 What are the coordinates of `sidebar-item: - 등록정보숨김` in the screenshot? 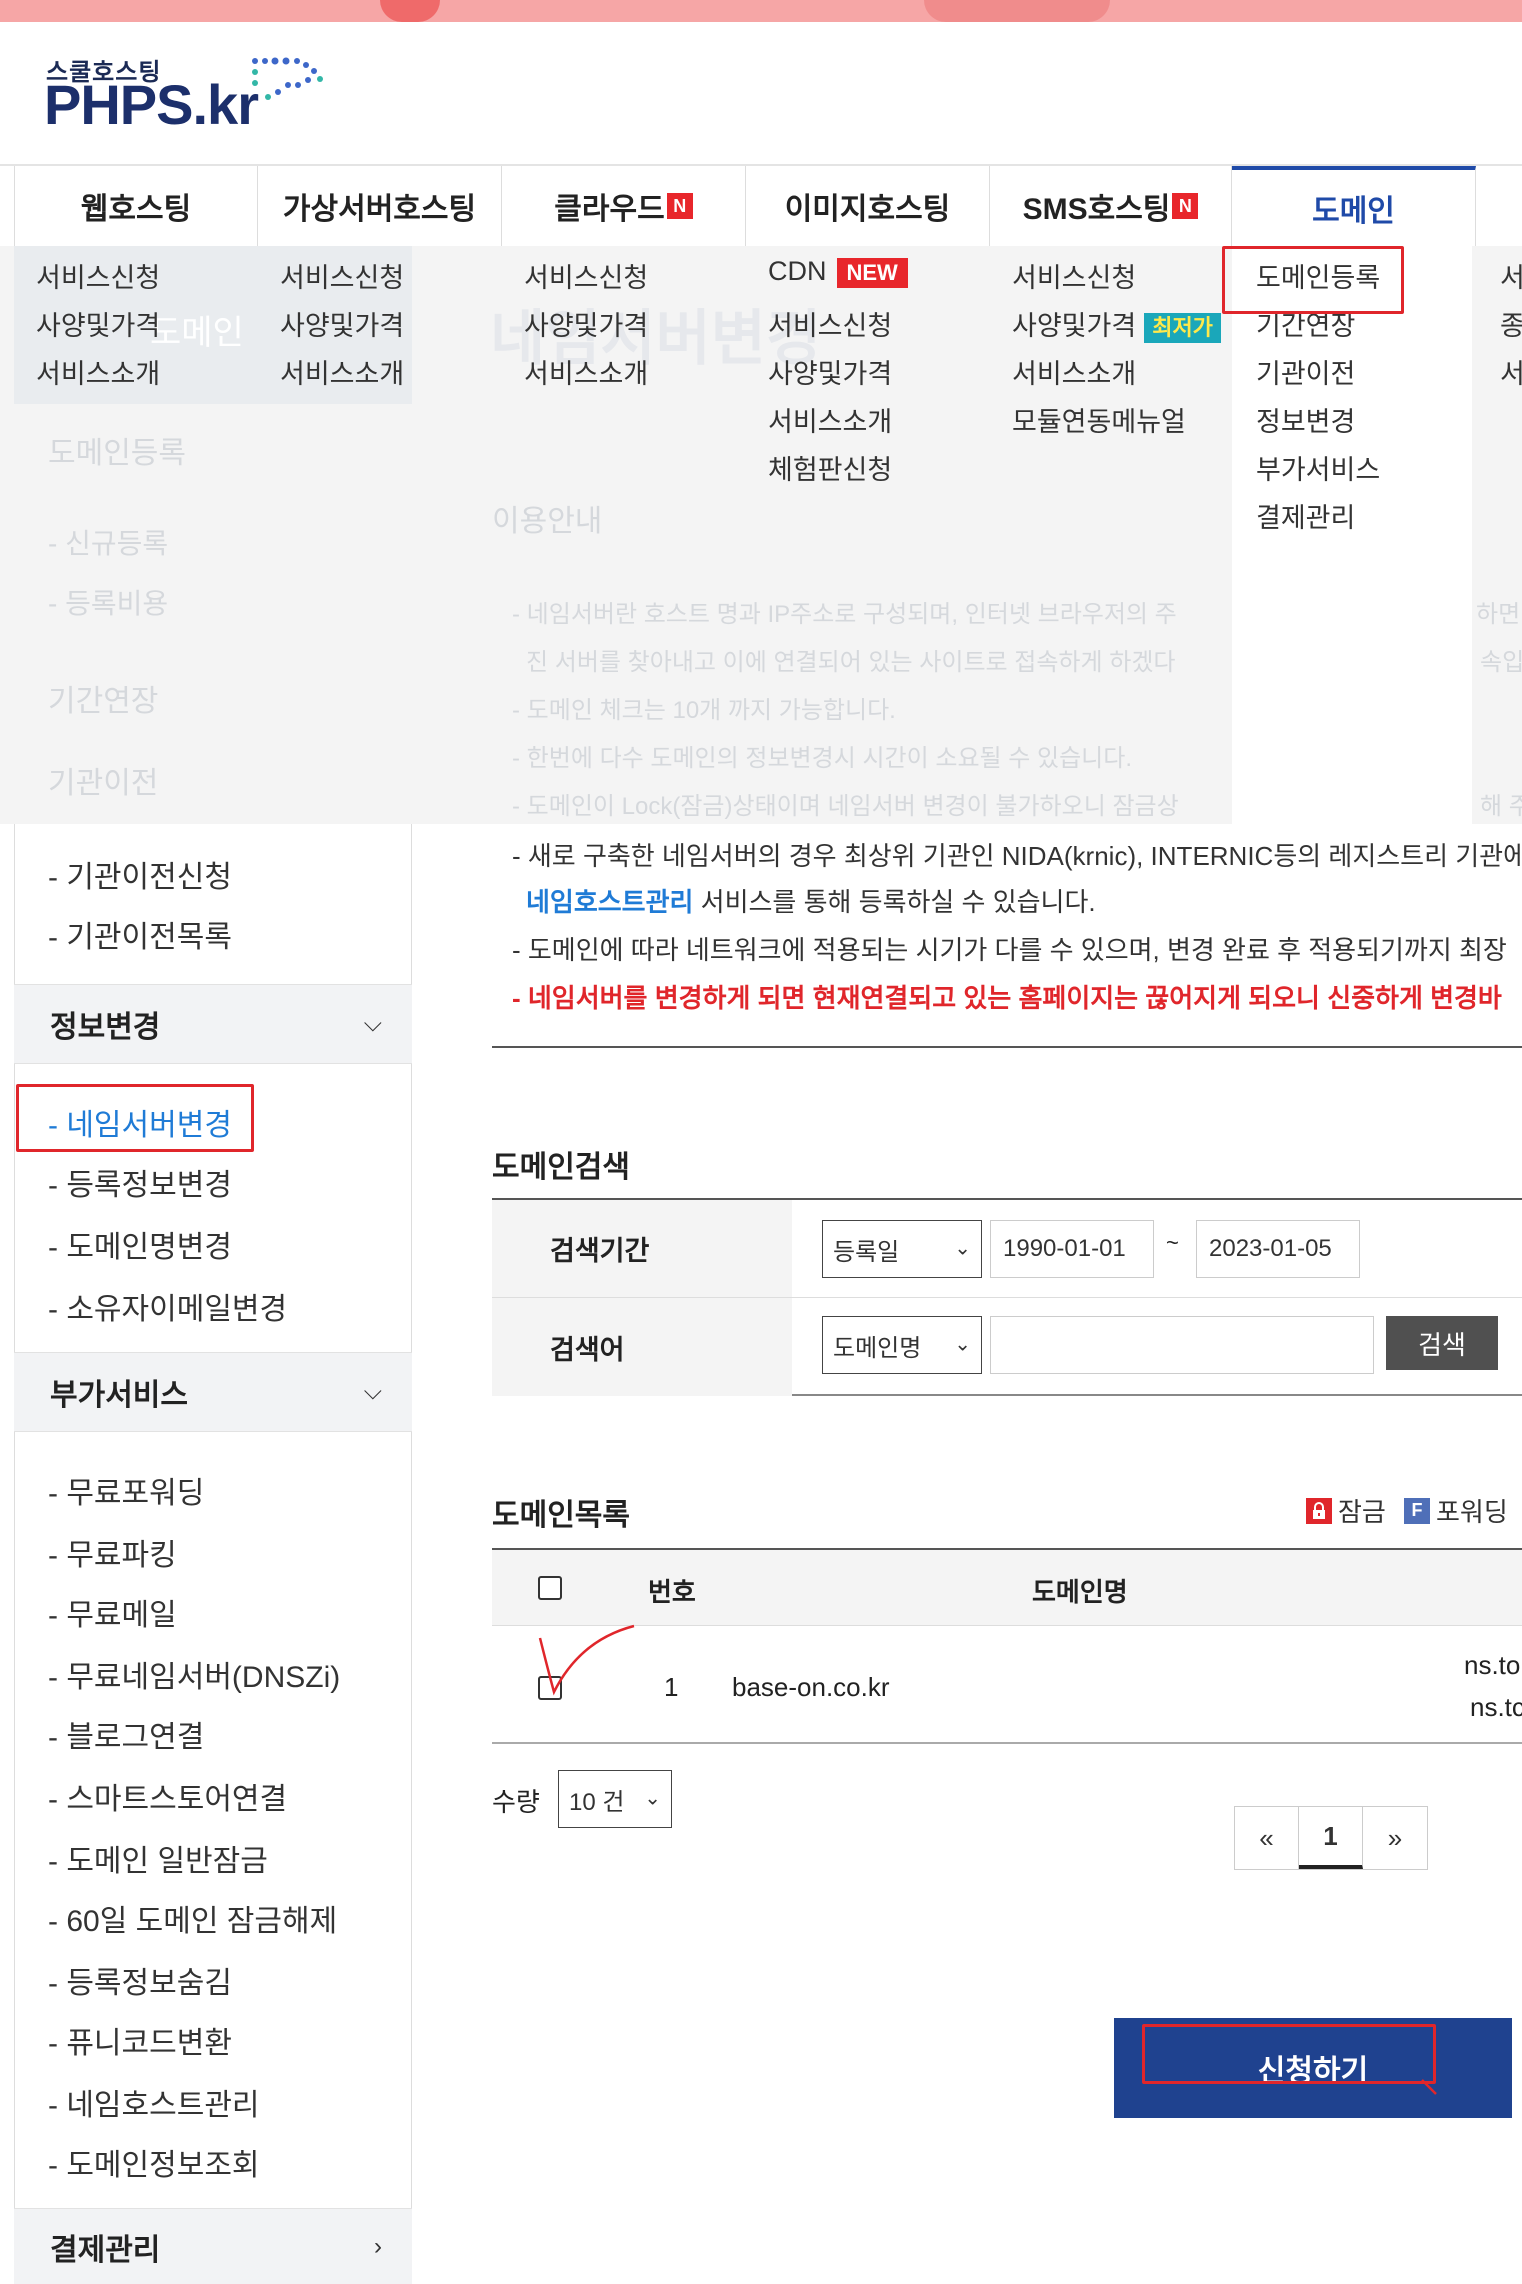 It's located at (140, 1980).